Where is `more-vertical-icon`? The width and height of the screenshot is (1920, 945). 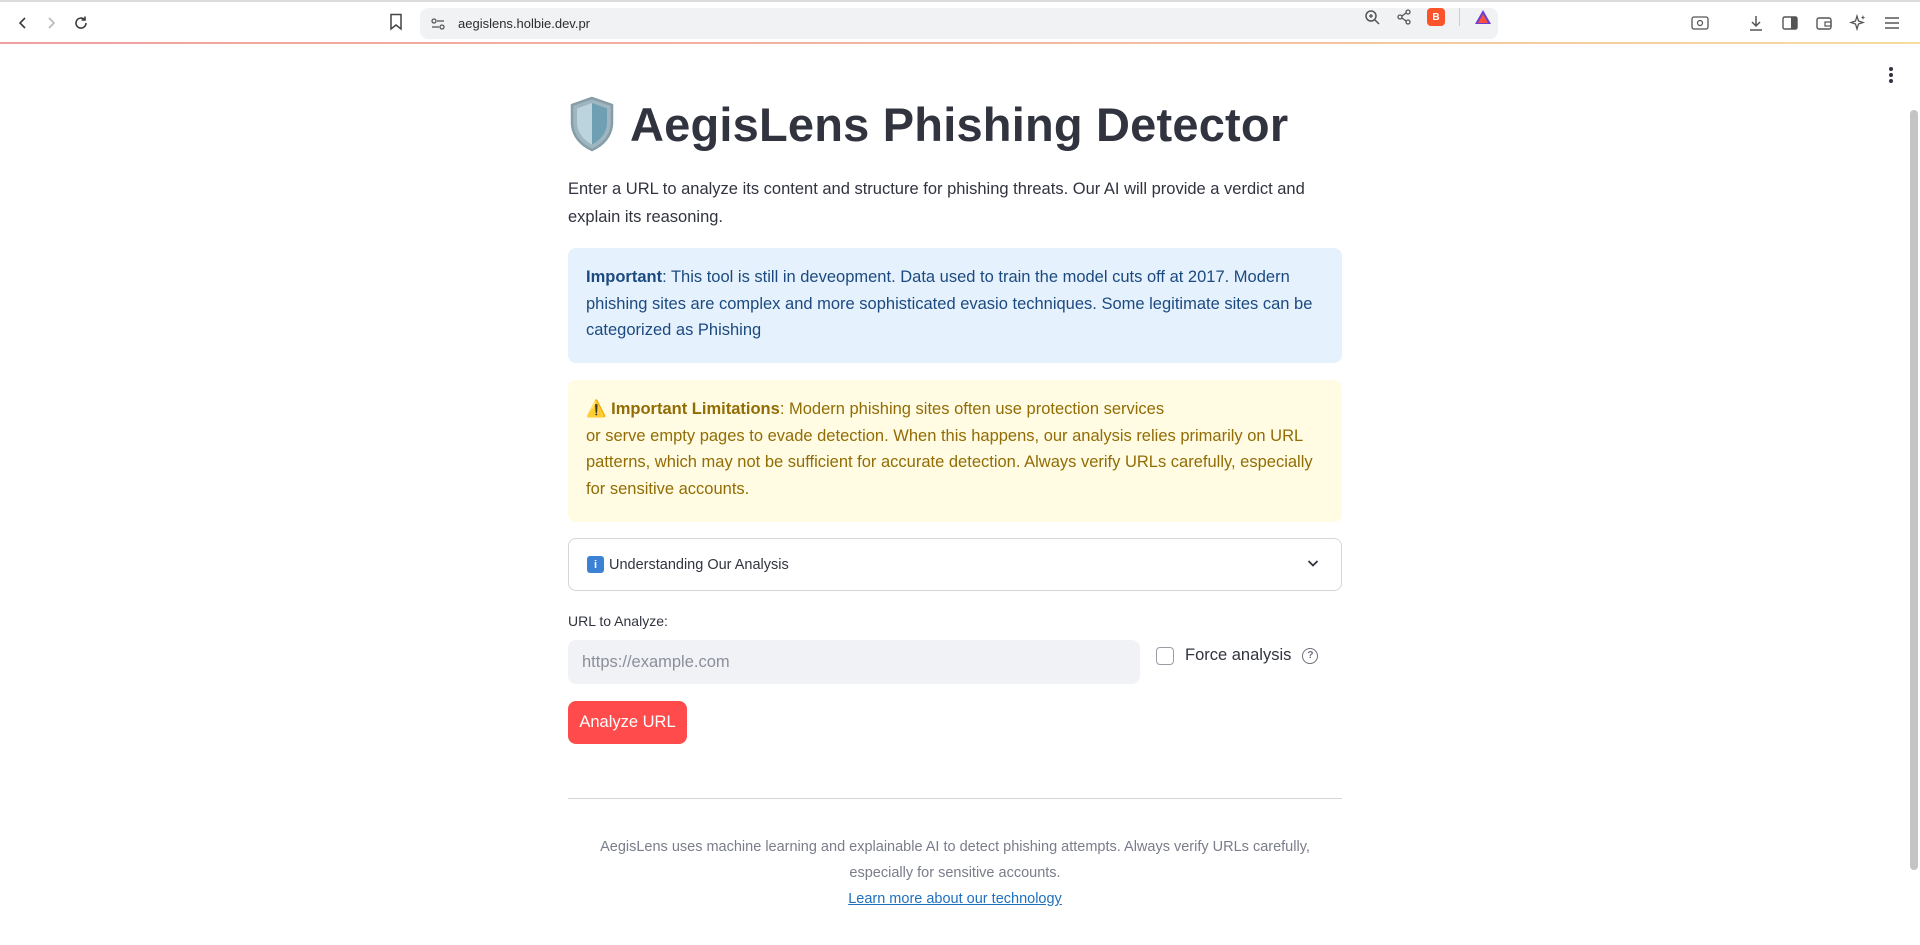 more-vertical-icon is located at coordinates (1891, 75).